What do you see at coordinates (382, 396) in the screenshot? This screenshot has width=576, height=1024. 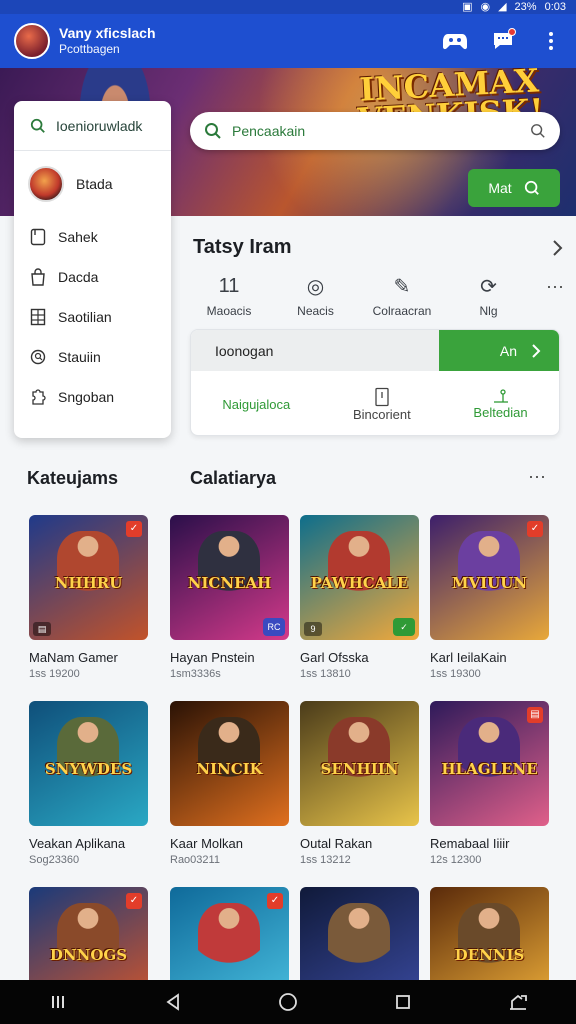 I see `document-icon` at bounding box center [382, 396].